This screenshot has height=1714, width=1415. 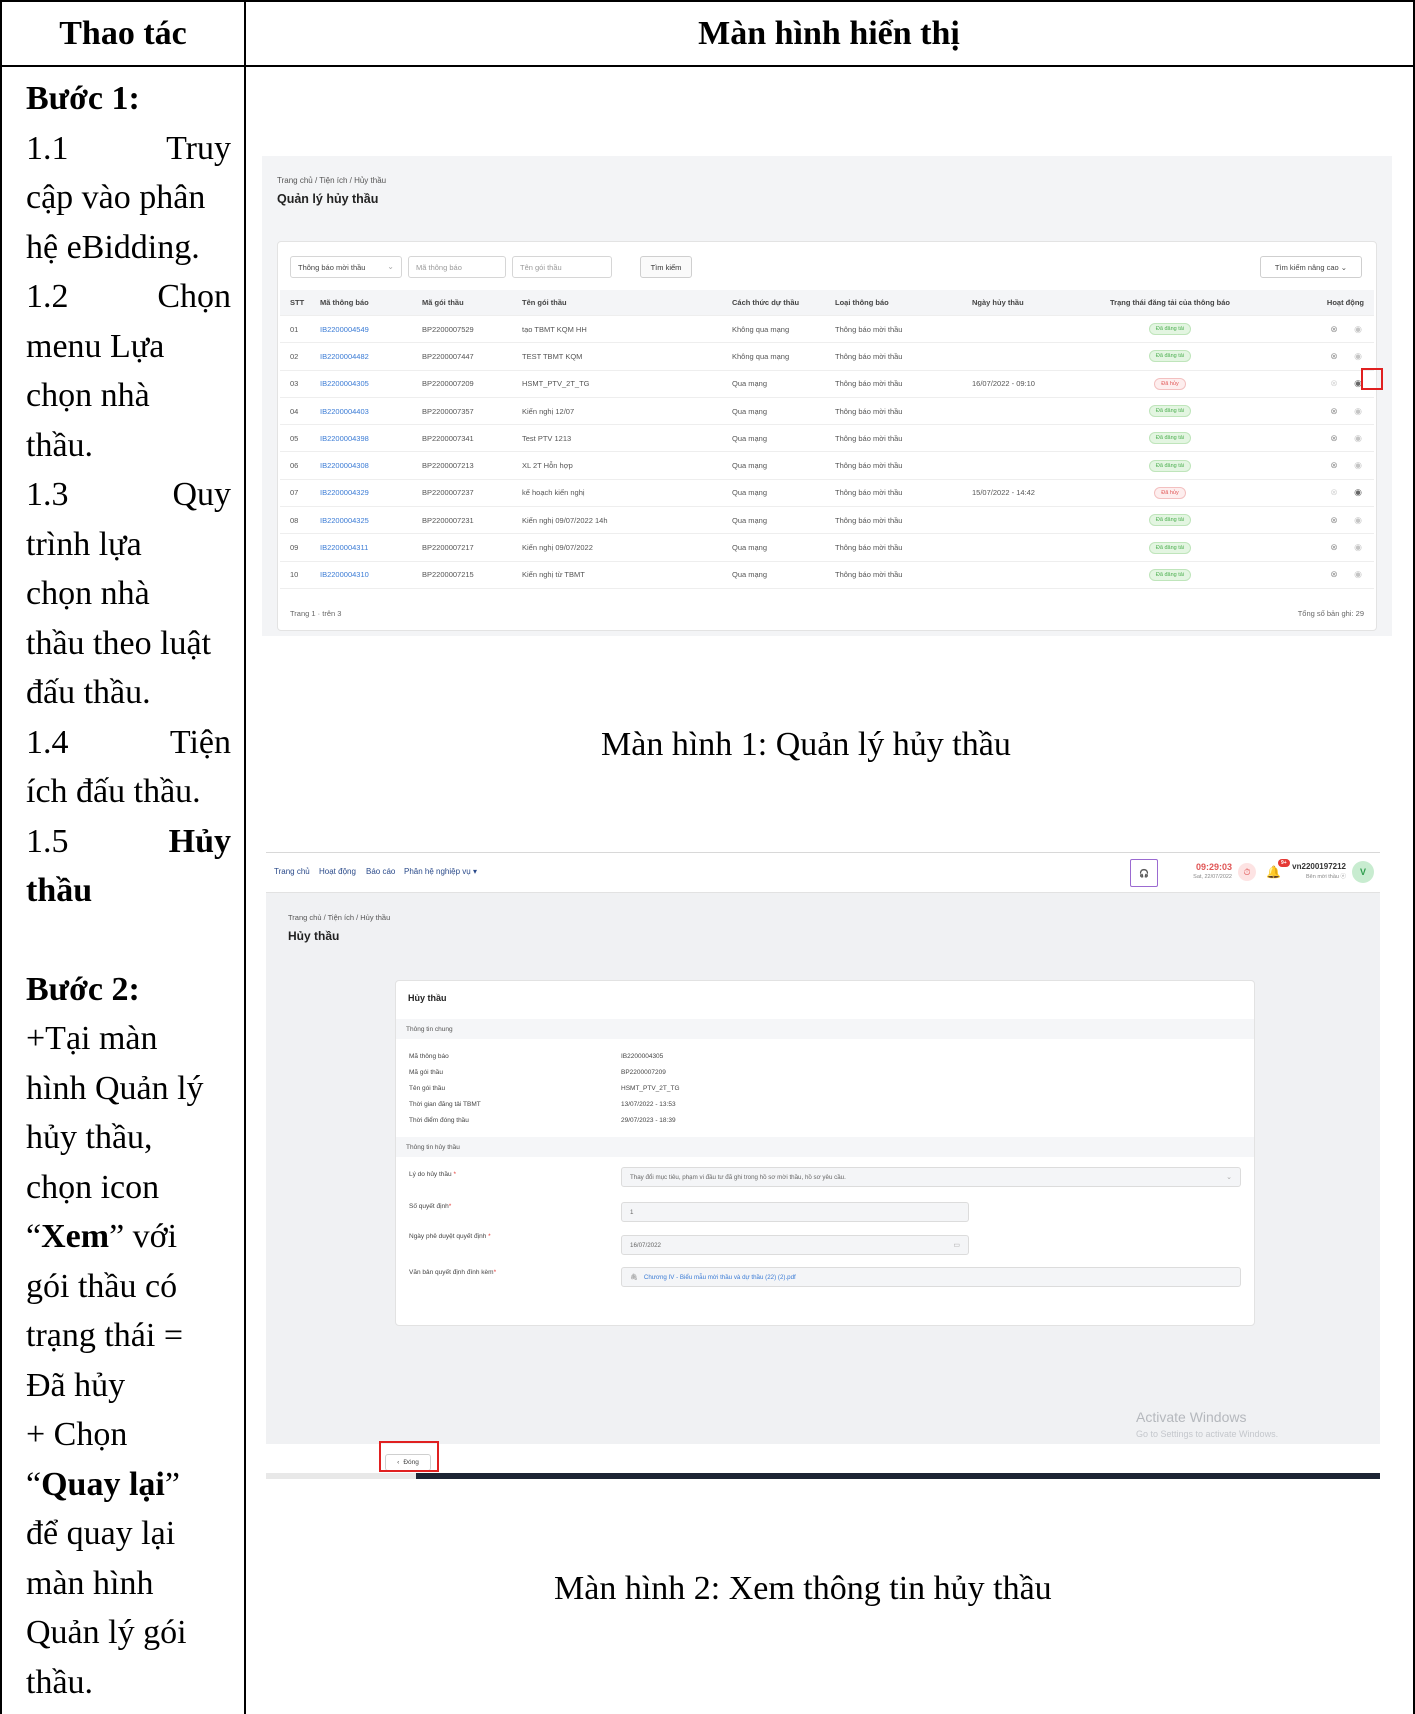 What do you see at coordinates (344, 493) in the screenshot?
I see `cell-ma-tb: IB2200004329` at bounding box center [344, 493].